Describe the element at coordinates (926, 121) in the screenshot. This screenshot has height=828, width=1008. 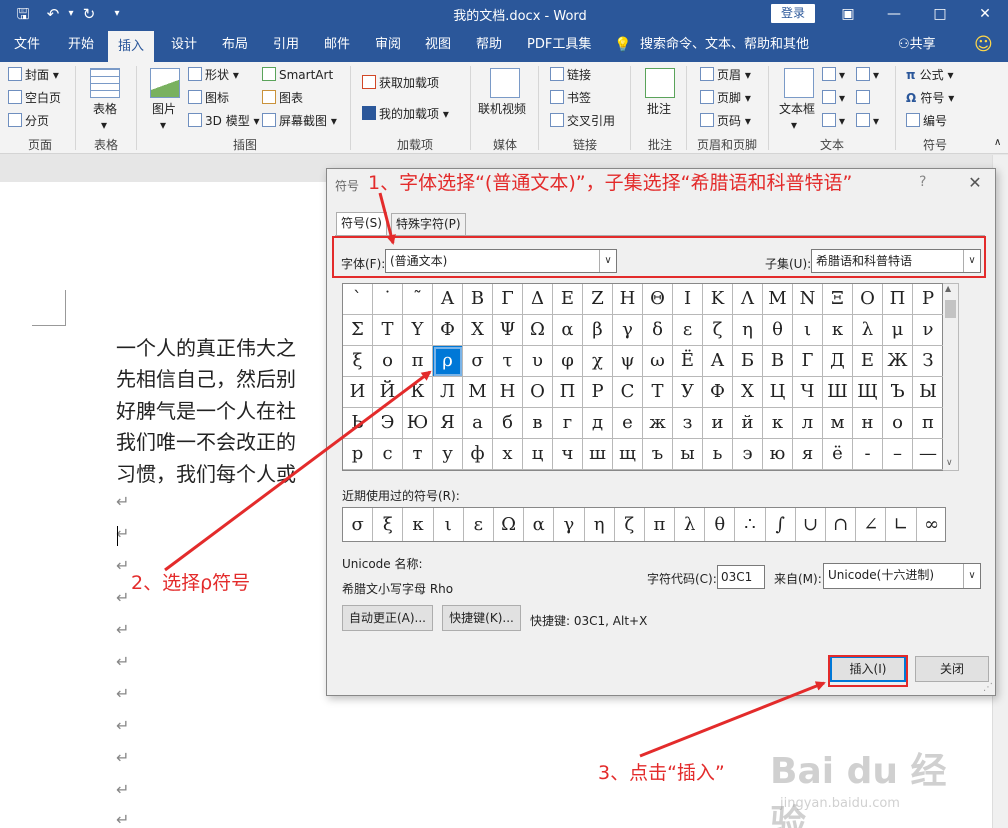
I see `numbering-button: 编号` at that location.